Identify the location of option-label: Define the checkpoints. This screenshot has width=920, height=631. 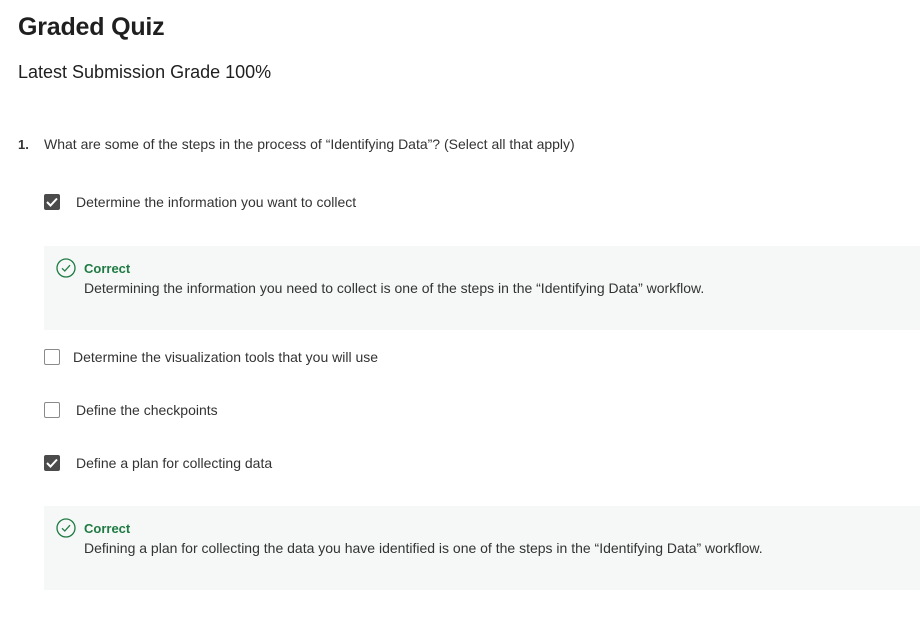
(147, 410).